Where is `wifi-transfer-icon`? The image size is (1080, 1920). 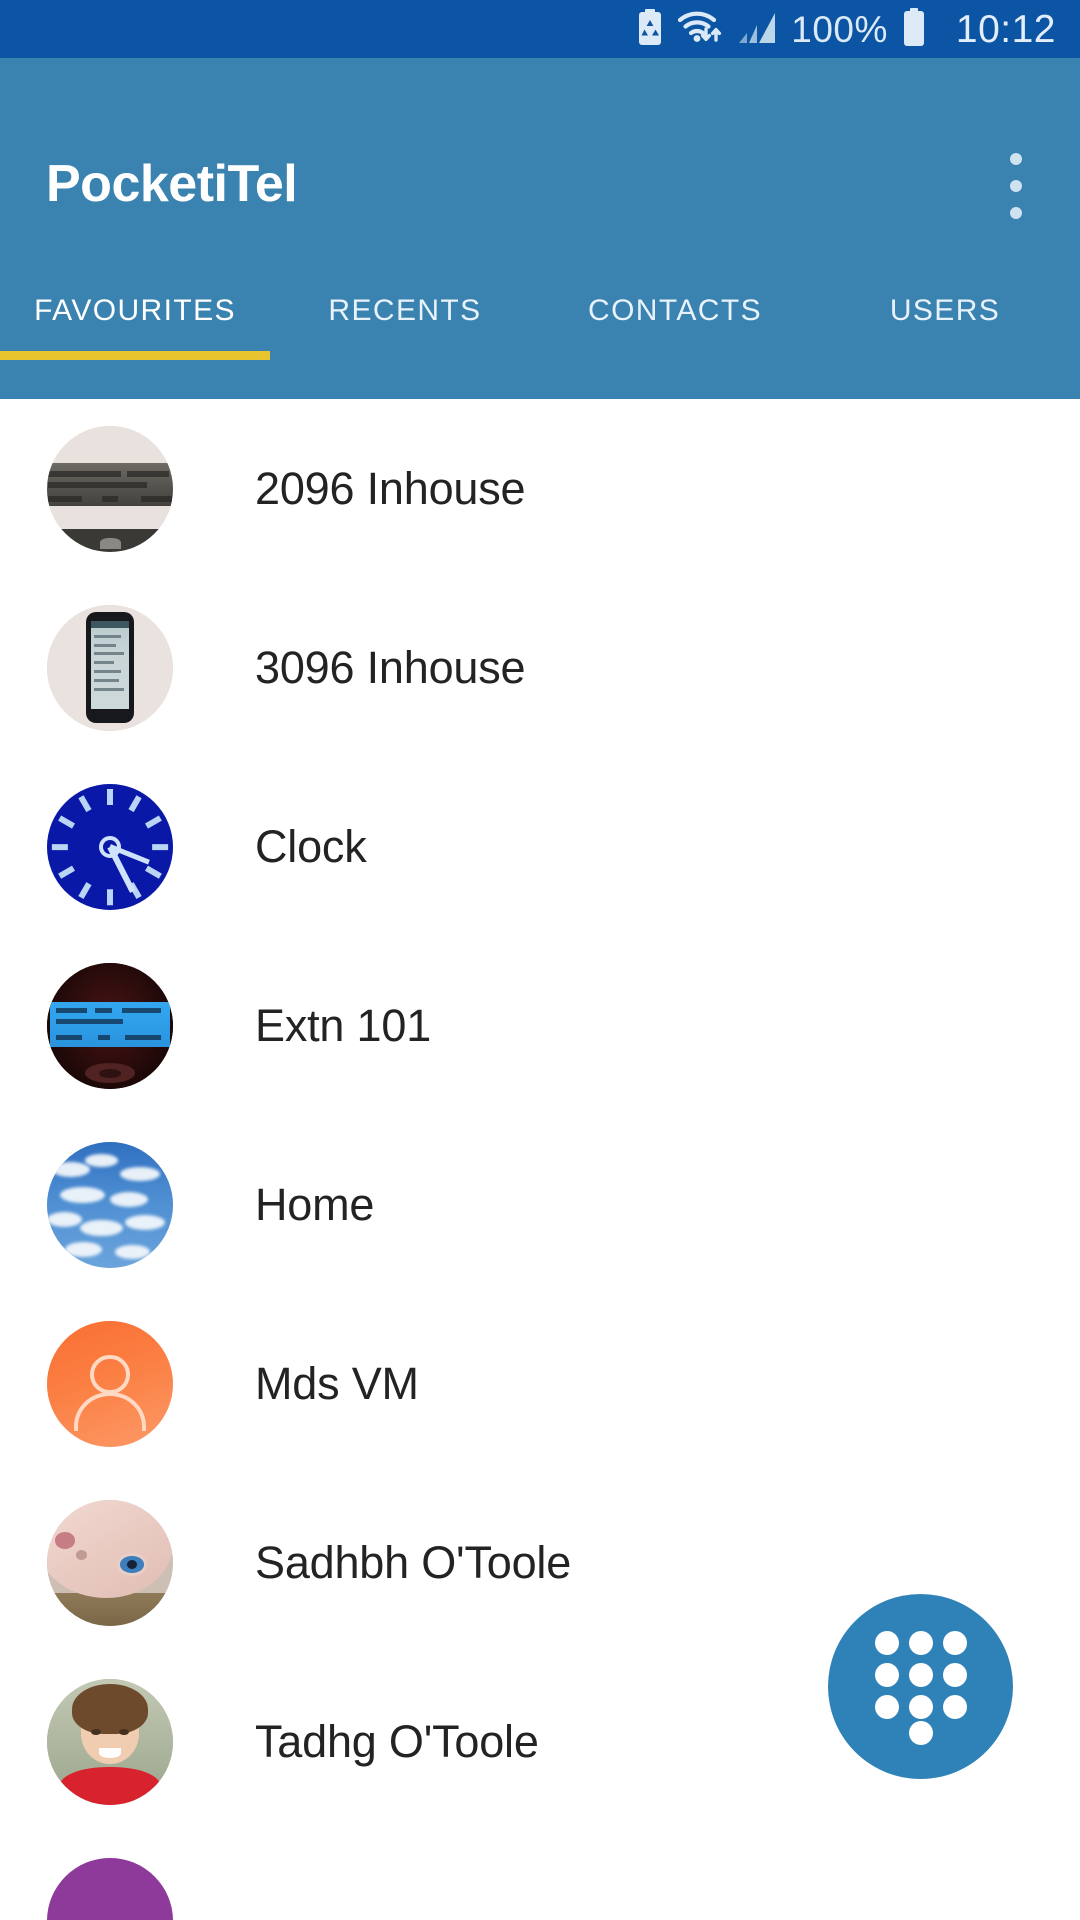
wifi-transfer-icon is located at coordinates (700, 29).